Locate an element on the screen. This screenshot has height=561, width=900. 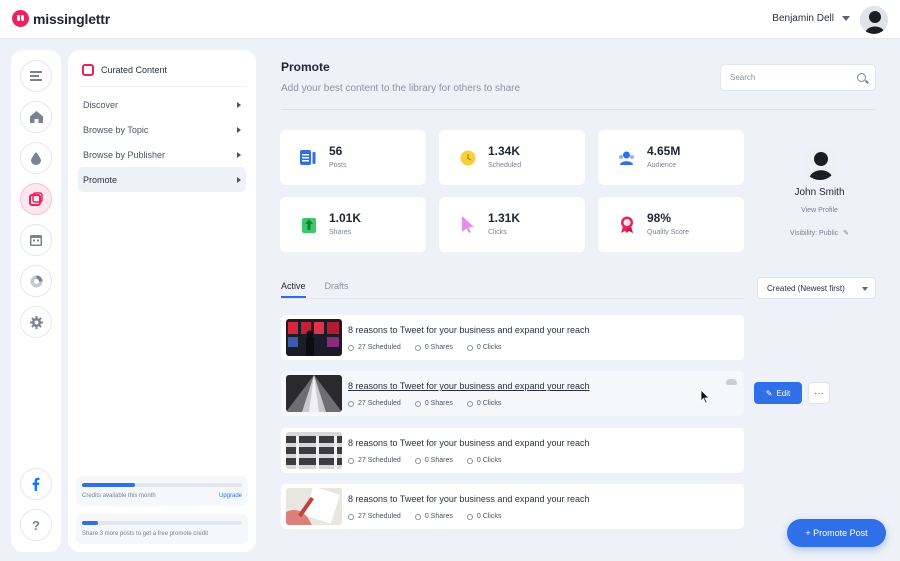
edit-button: ✎ Edit is located at coordinates (778, 393).